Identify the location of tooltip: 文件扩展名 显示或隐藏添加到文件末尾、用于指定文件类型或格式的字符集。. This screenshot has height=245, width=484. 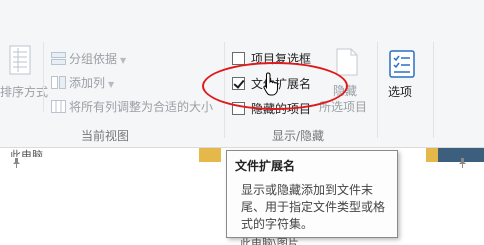
(312, 194).